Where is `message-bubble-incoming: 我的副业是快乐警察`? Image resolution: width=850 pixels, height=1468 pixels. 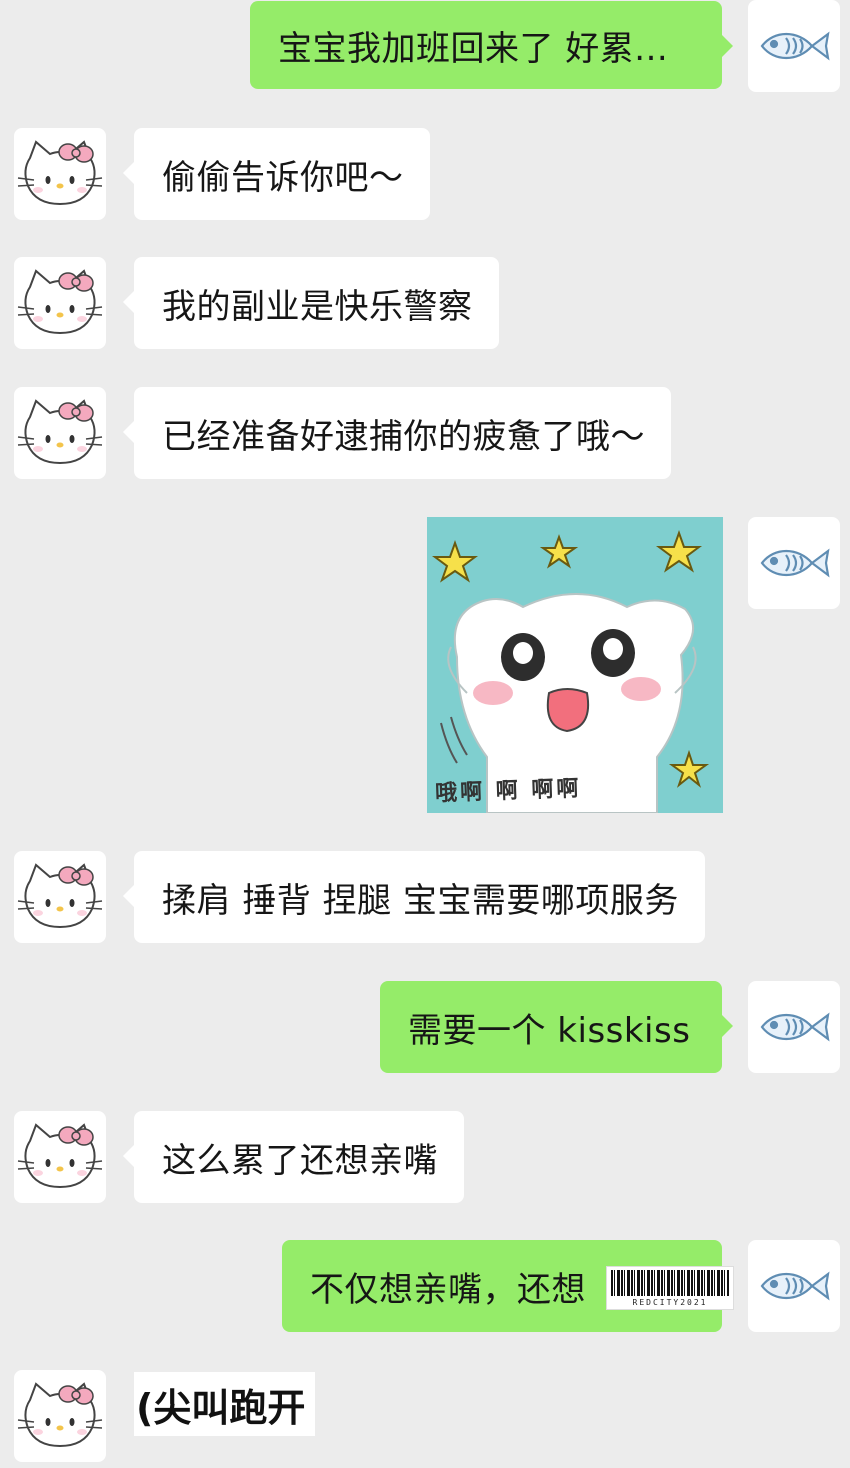
message-bubble-incoming: 我的副业是快乐警察 is located at coordinates (311, 303).